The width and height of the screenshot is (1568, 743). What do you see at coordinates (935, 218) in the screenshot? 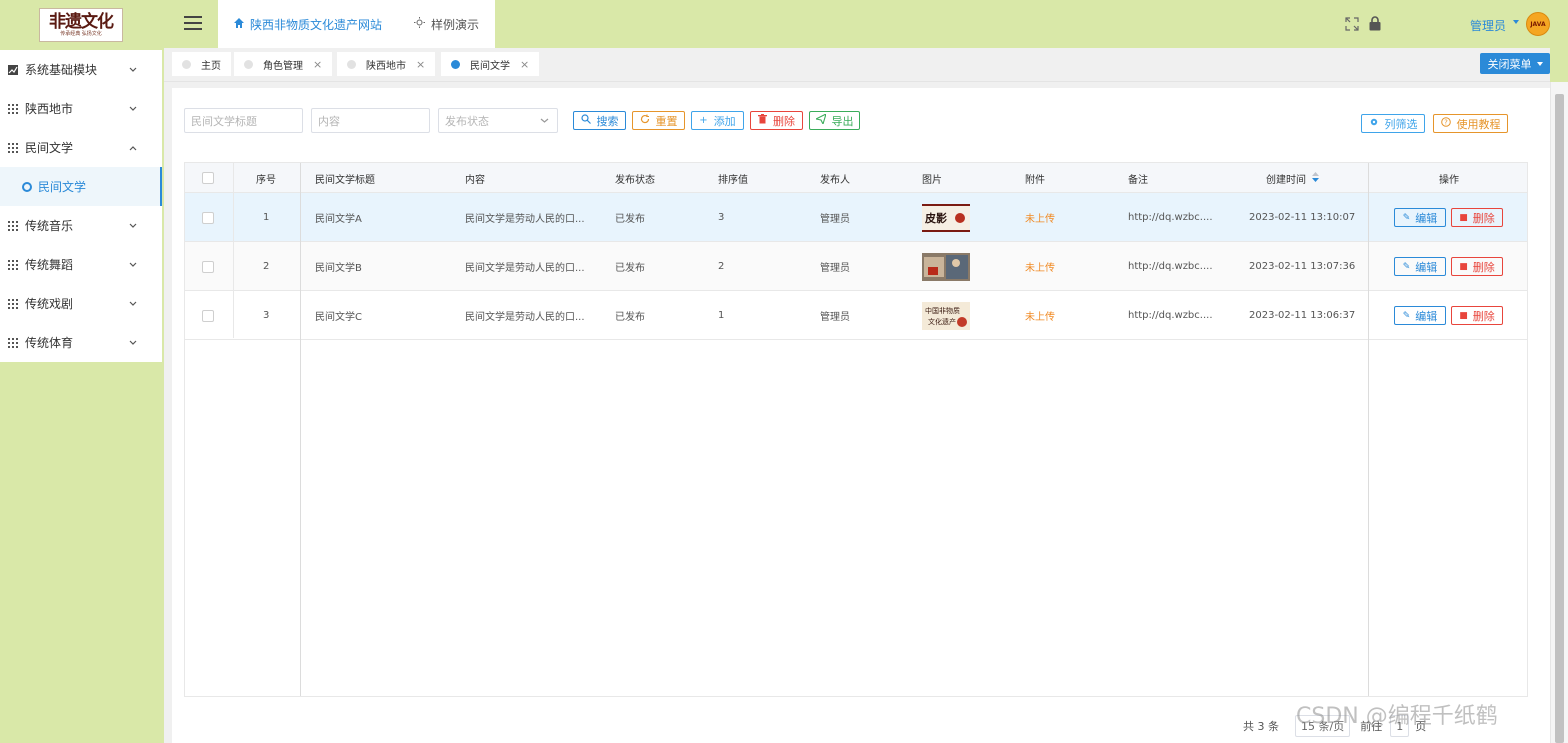
I see `svg-text: 皮影` at bounding box center [935, 218].